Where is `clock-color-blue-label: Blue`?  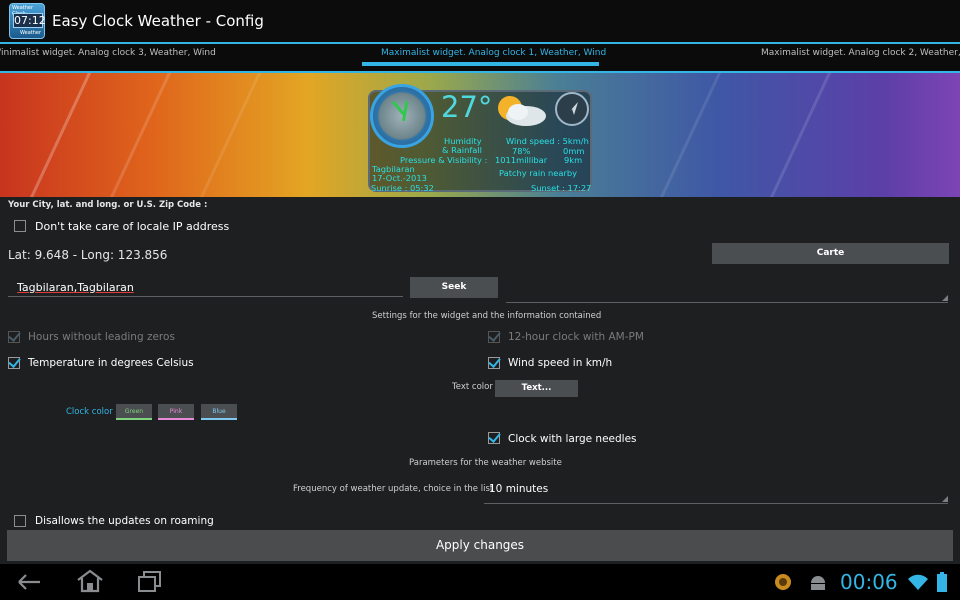 clock-color-blue-label: Blue is located at coordinates (219, 411).